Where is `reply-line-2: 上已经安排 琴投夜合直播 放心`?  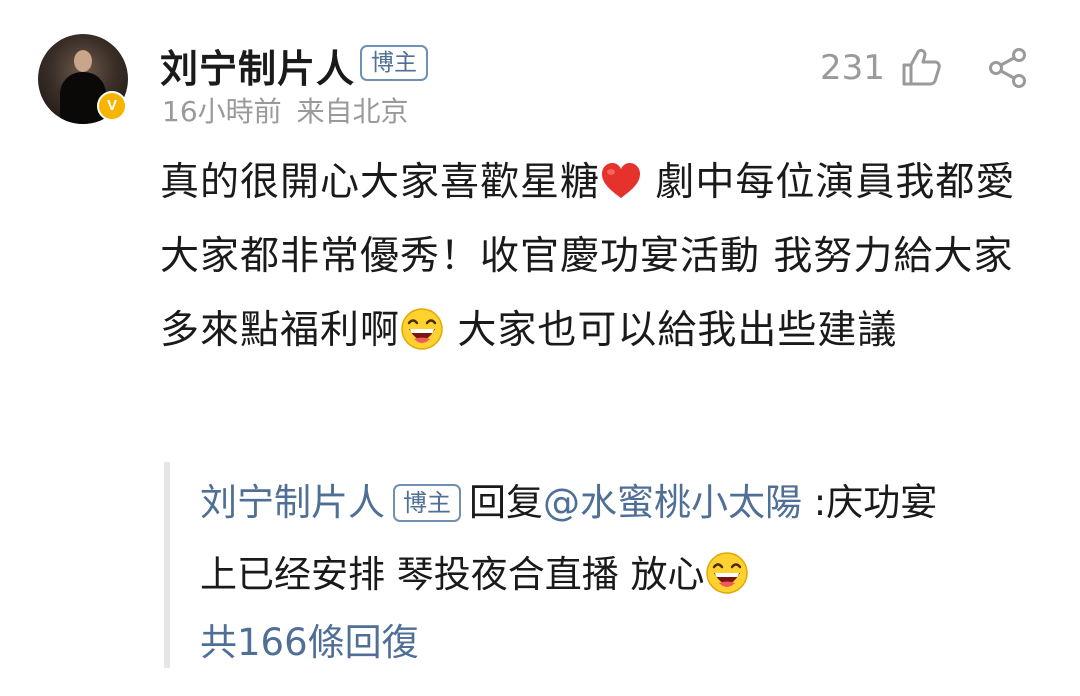 reply-line-2: 上已经安排 琴投夜合直播 放心 is located at coordinates (474, 571).